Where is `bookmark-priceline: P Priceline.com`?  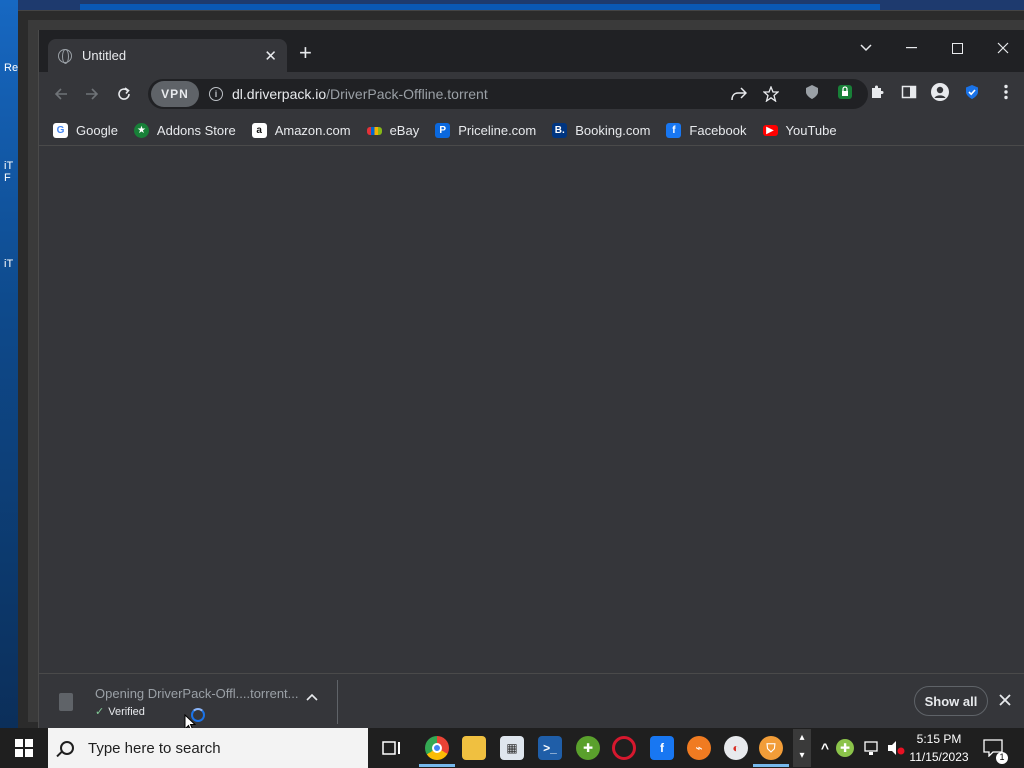
bookmark-priceline: P Priceline.com is located at coordinates (485, 130).